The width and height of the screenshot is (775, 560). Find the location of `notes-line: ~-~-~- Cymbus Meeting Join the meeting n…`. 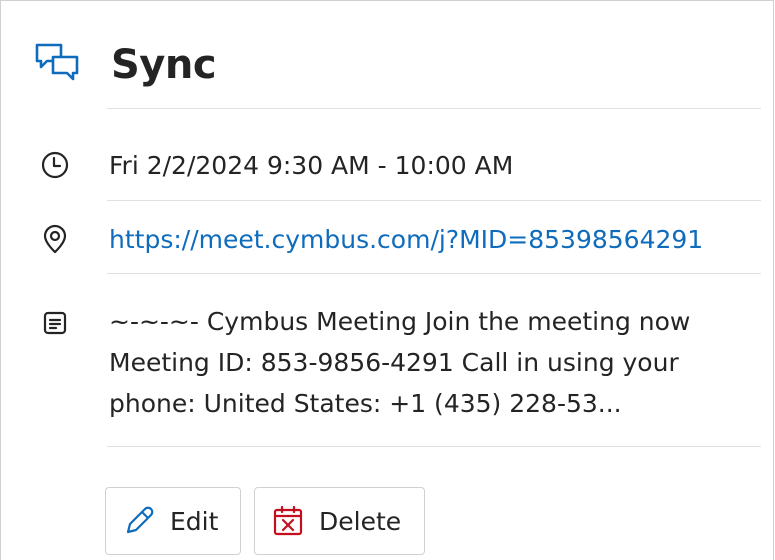

notes-line: ~-~-~- Cymbus Meeting Join the meeting n… is located at coordinates (400, 321).